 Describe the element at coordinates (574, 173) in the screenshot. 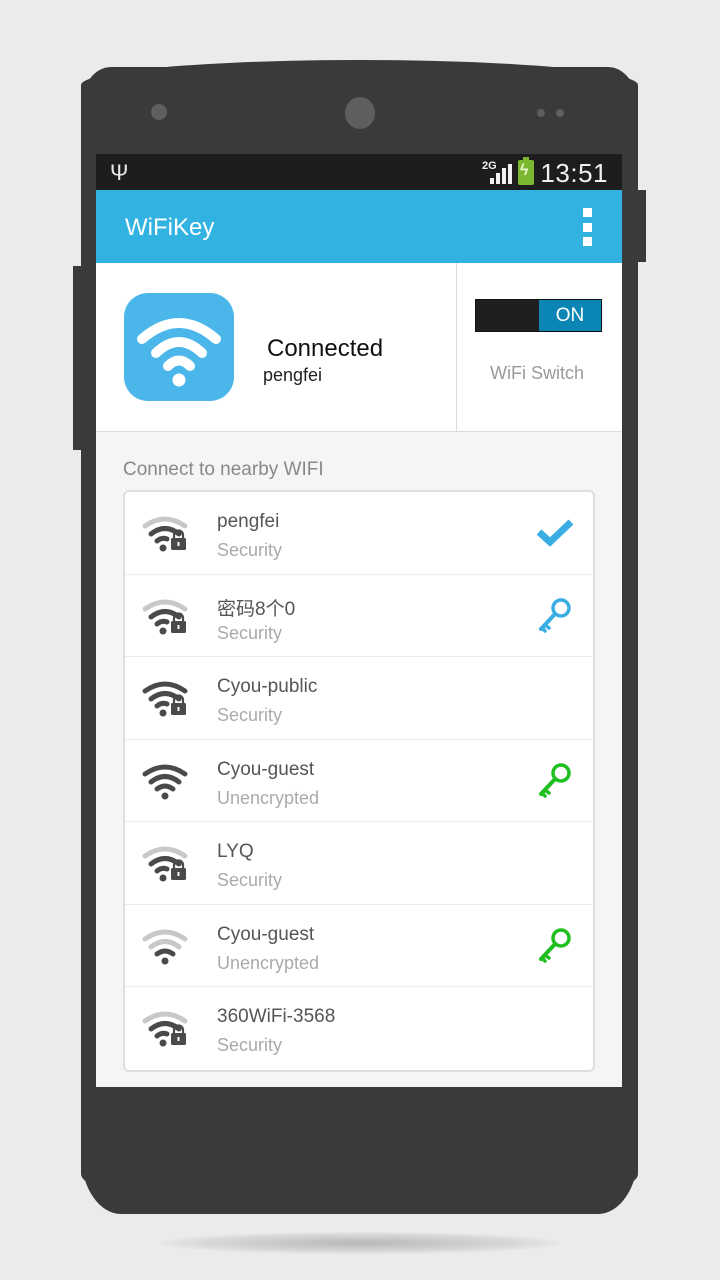

I see `clock: 13:51` at that location.